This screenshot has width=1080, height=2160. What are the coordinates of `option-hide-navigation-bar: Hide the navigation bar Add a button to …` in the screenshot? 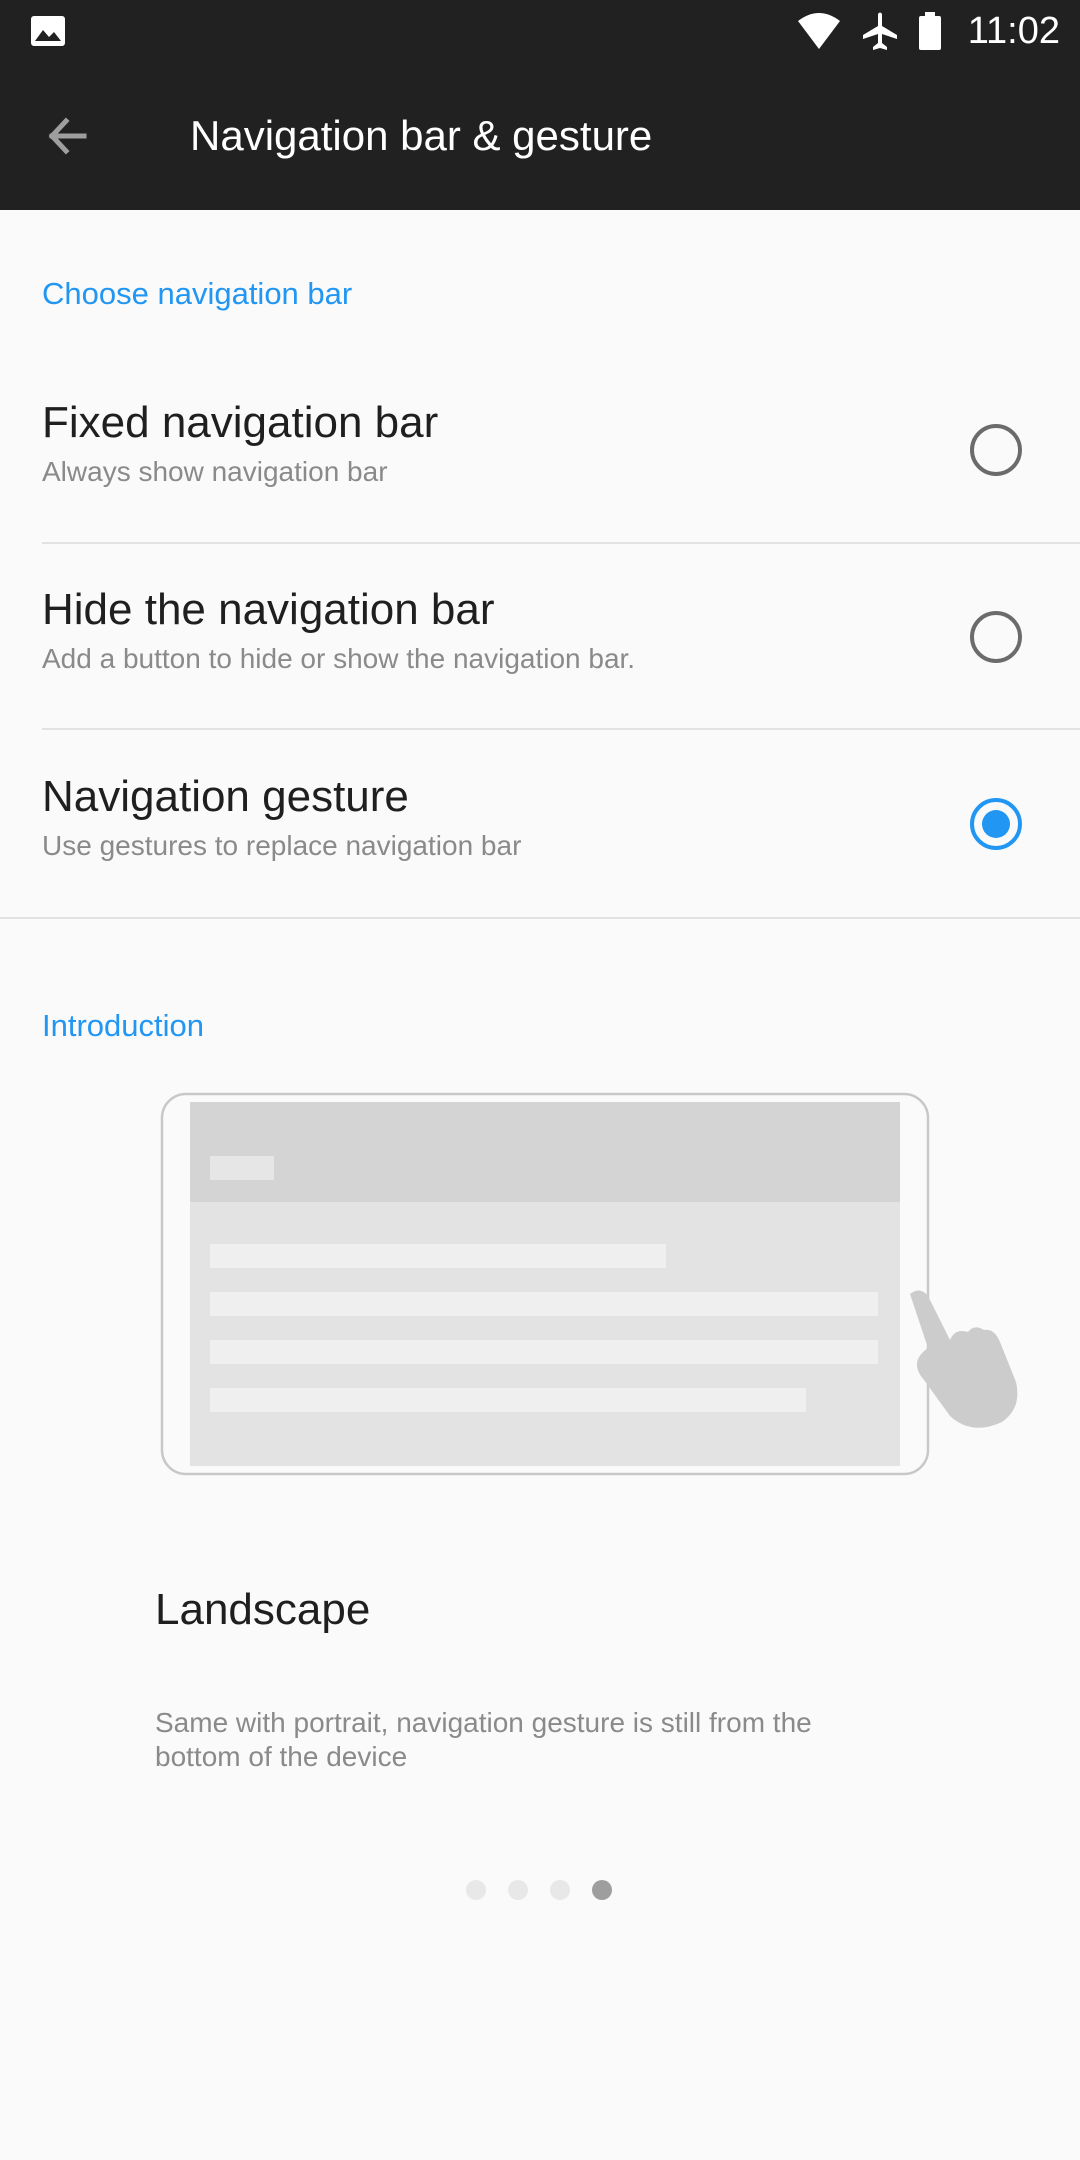 It's located at (540, 636).